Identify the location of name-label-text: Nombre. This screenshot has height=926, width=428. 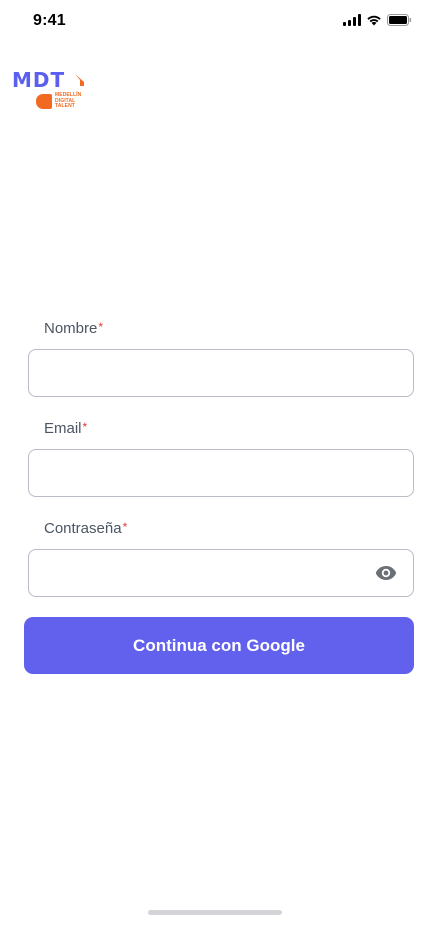
(71, 328).